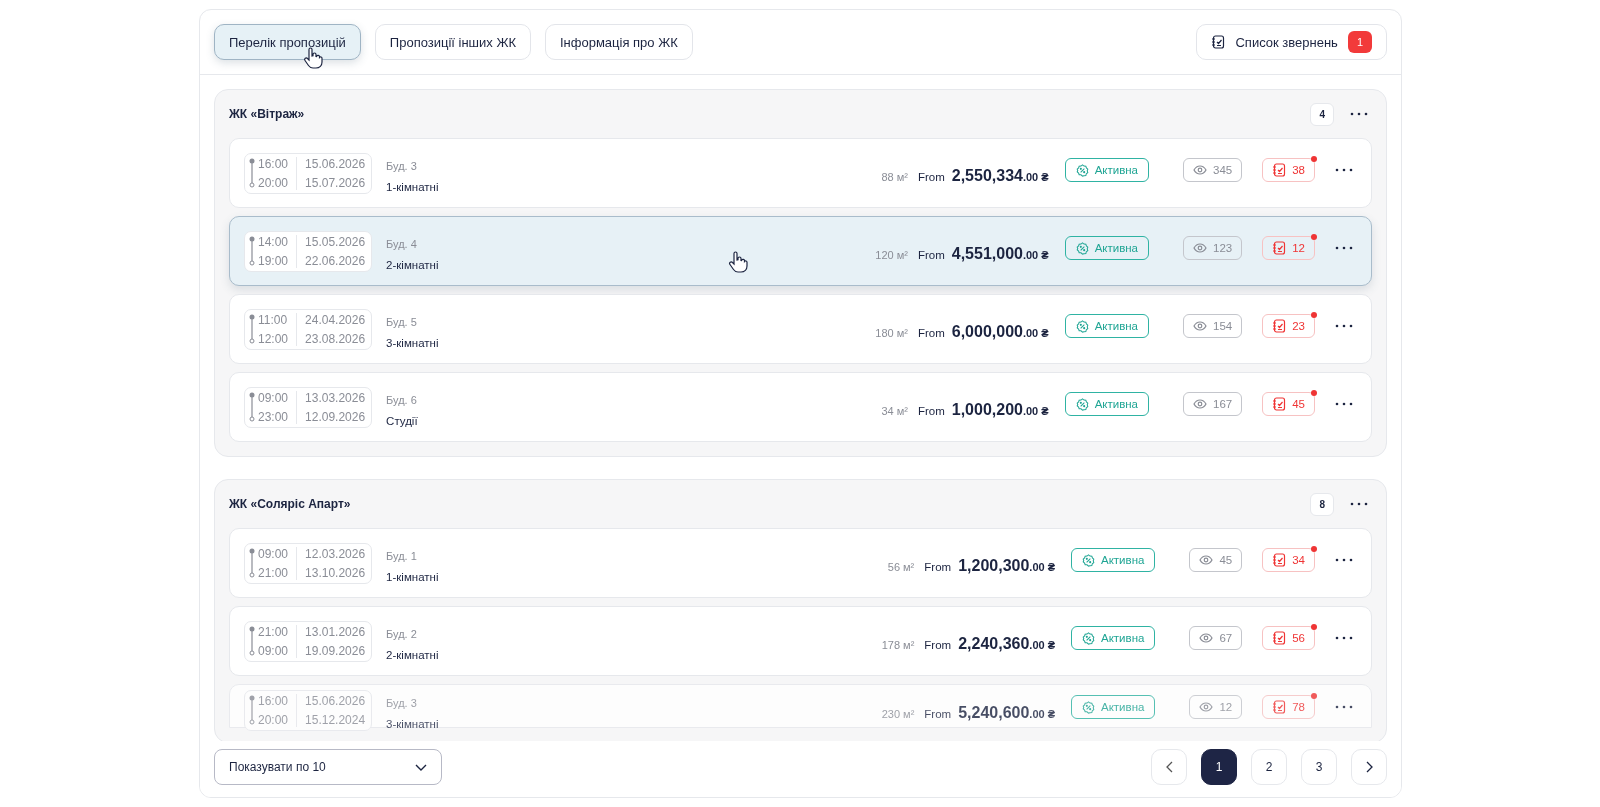  I want to click on requests-list-button: Список звернень 1, so click(1291, 42).